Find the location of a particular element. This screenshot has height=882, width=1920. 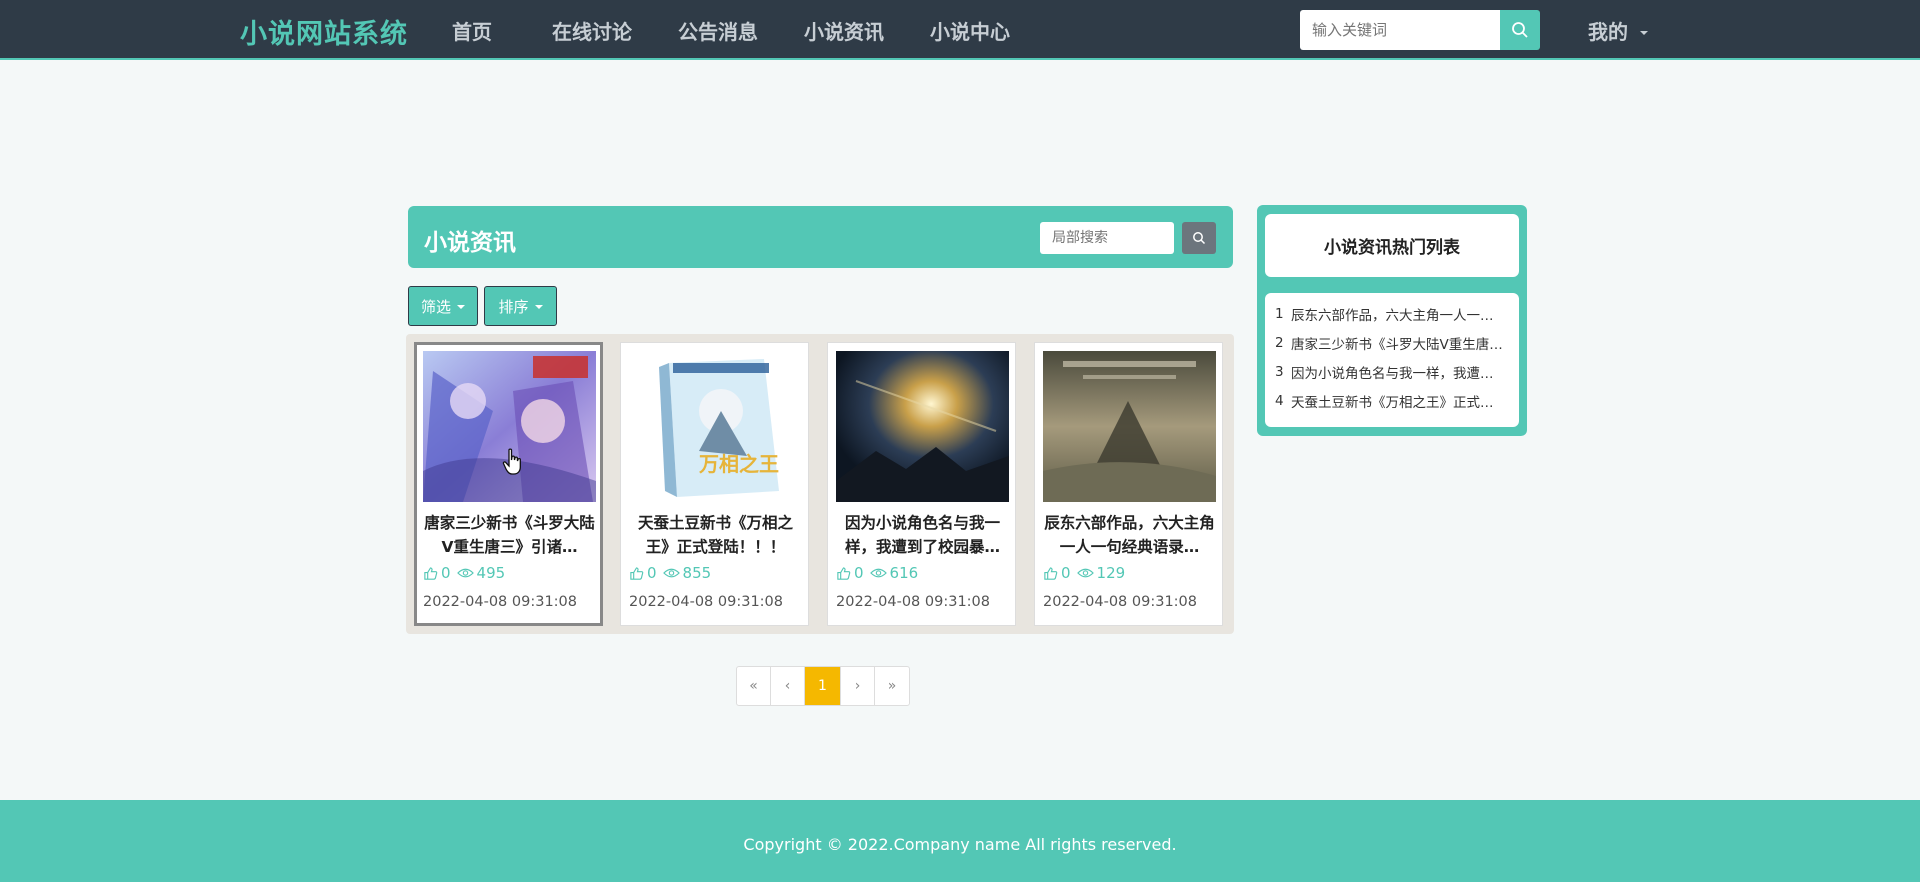

view-count: 855 is located at coordinates (697, 573).